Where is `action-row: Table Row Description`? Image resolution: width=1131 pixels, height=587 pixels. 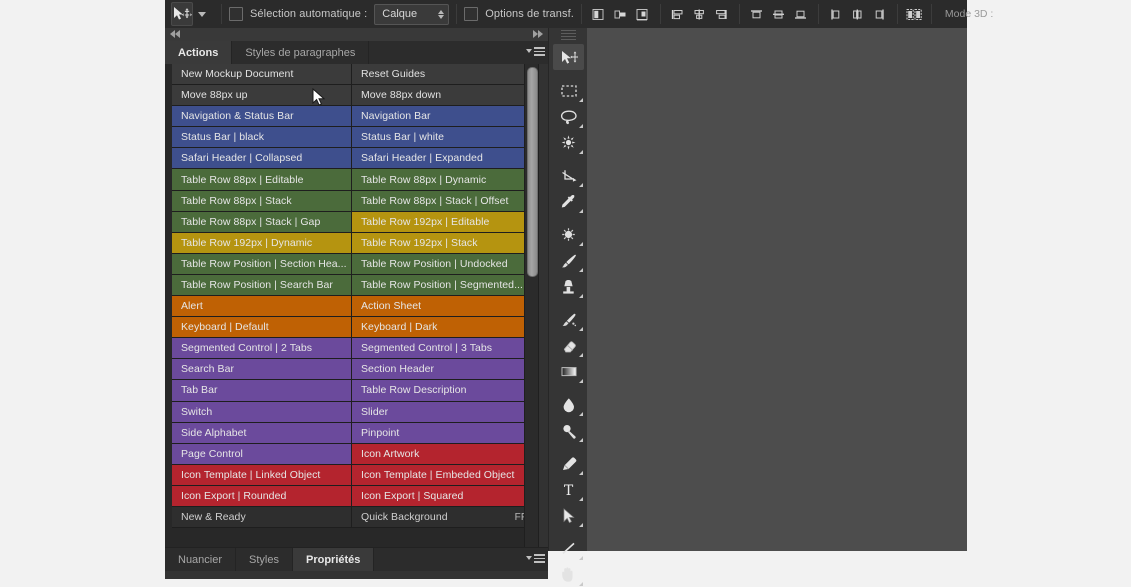 action-row: Table Row Description is located at coordinates (442, 391).